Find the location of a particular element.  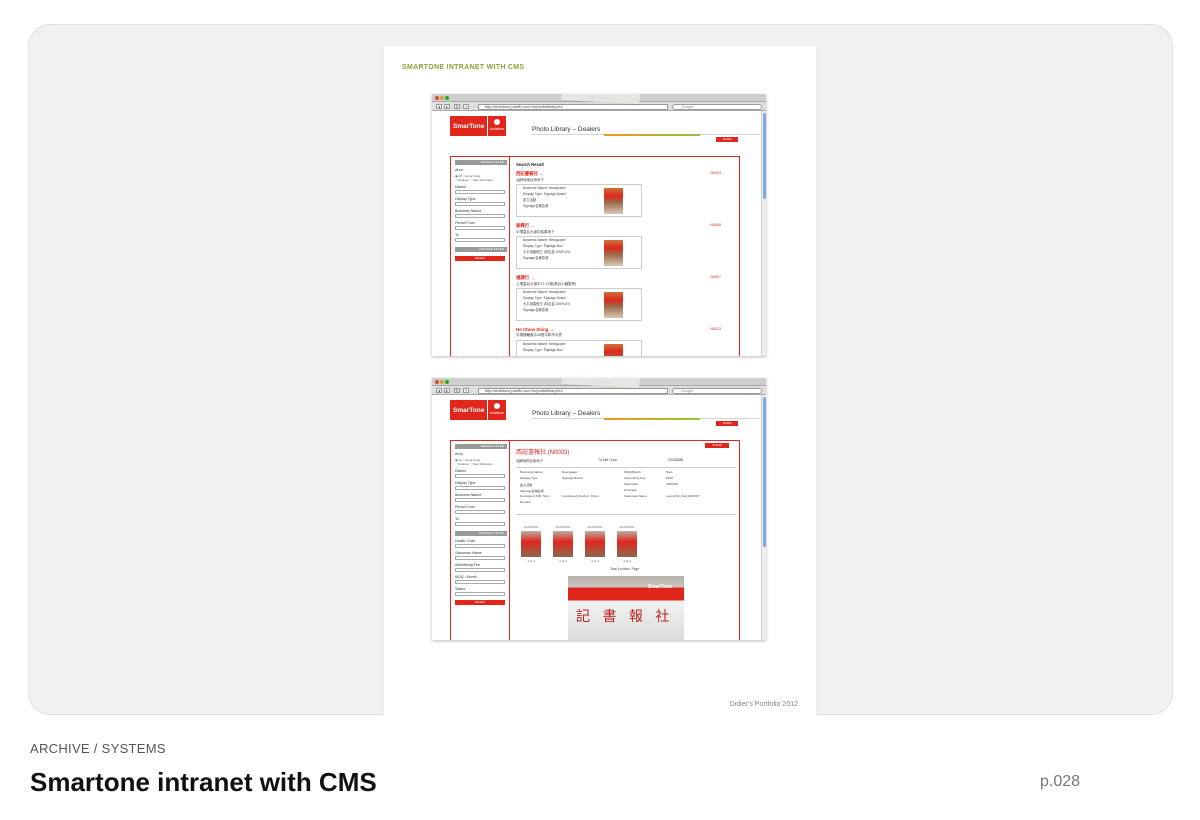

project-title: Smartone intranet with CMS is located at coordinates (203, 782).